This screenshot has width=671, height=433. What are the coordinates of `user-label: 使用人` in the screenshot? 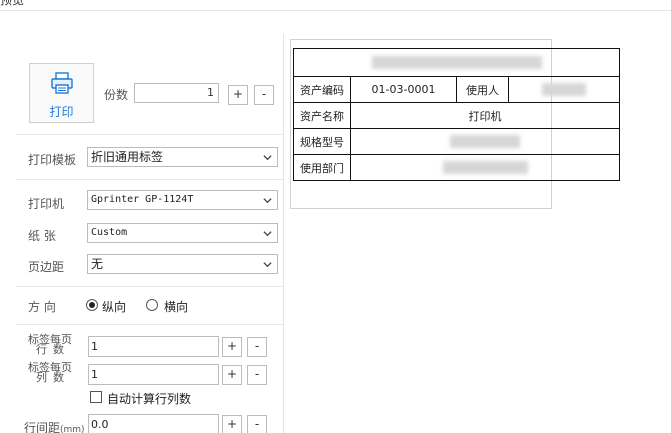 It's located at (482, 89).